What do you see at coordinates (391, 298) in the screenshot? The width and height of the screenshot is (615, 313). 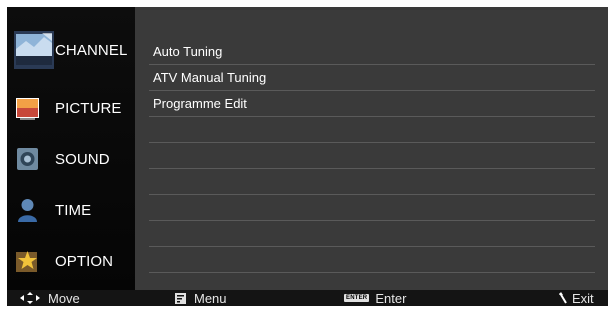 I see `enter-label: Enter` at bounding box center [391, 298].